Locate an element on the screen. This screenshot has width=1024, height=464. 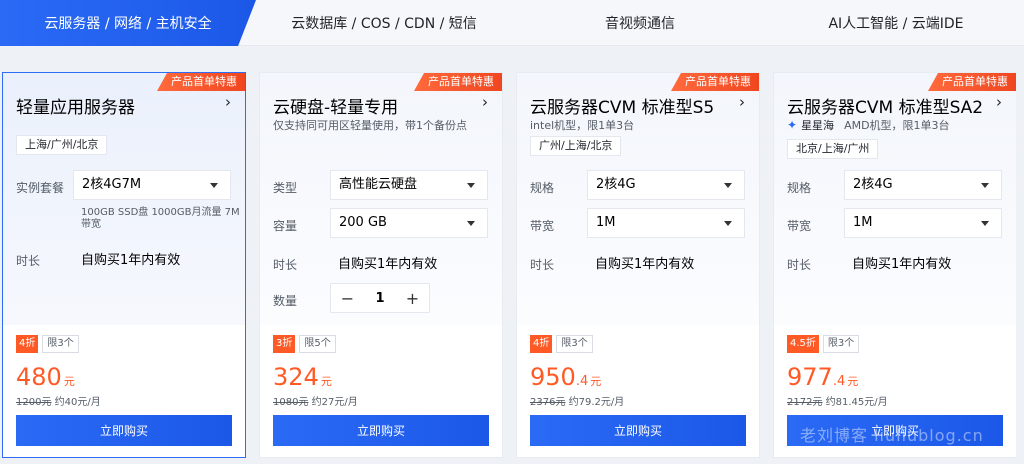
discount-badge: 3折 is located at coordinates (284, 344).